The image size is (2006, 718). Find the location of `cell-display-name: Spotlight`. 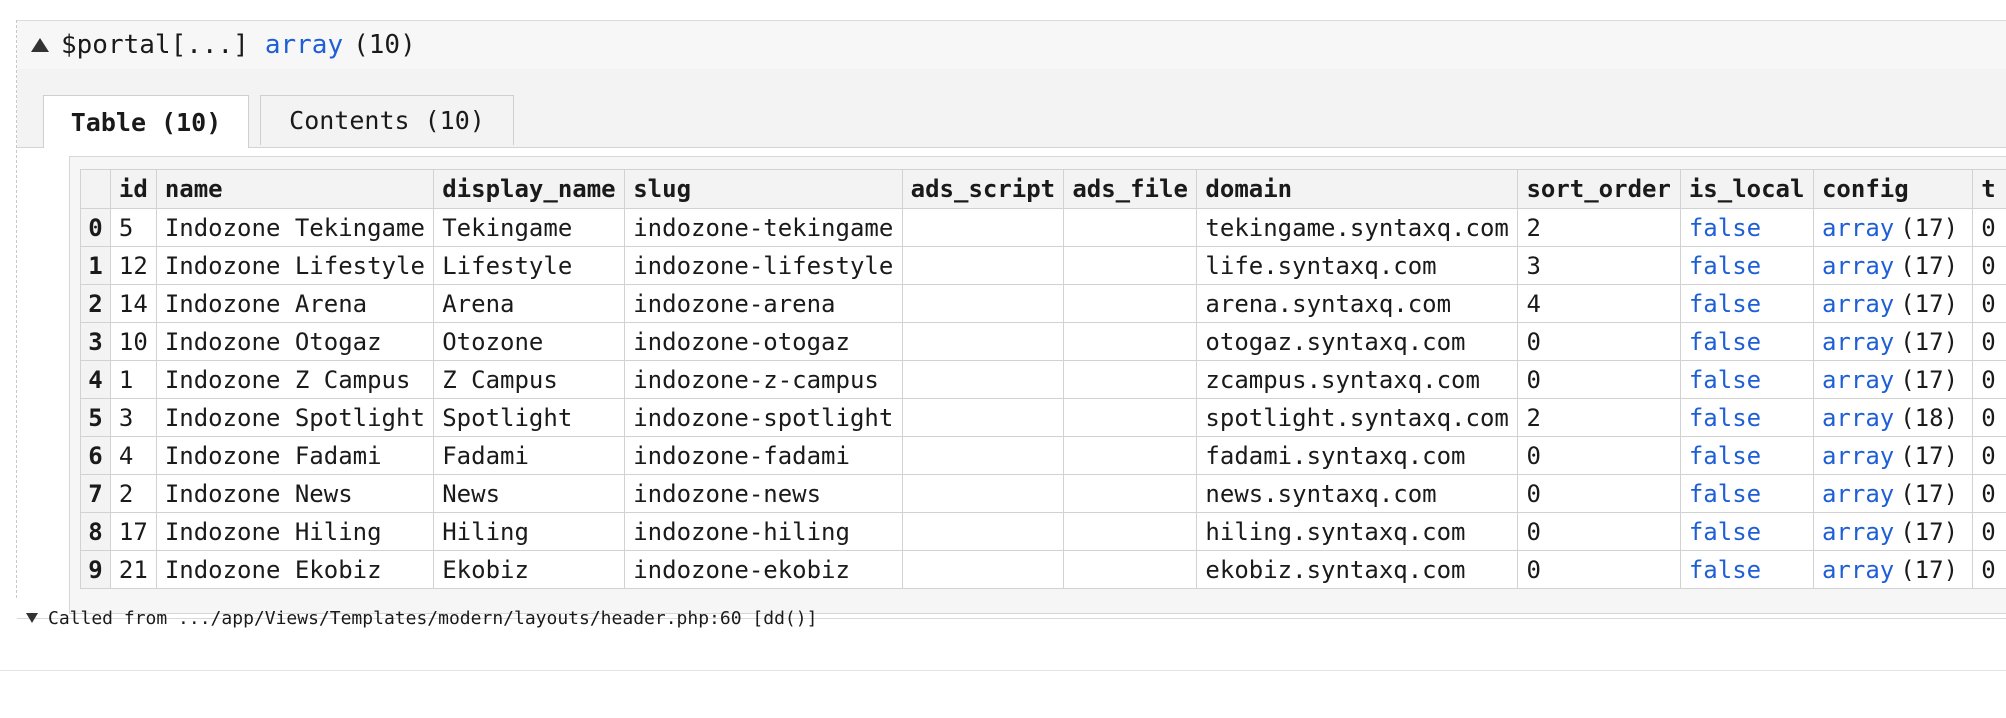

cell-display-name: Spotlight is located at coordinates (529, 417).